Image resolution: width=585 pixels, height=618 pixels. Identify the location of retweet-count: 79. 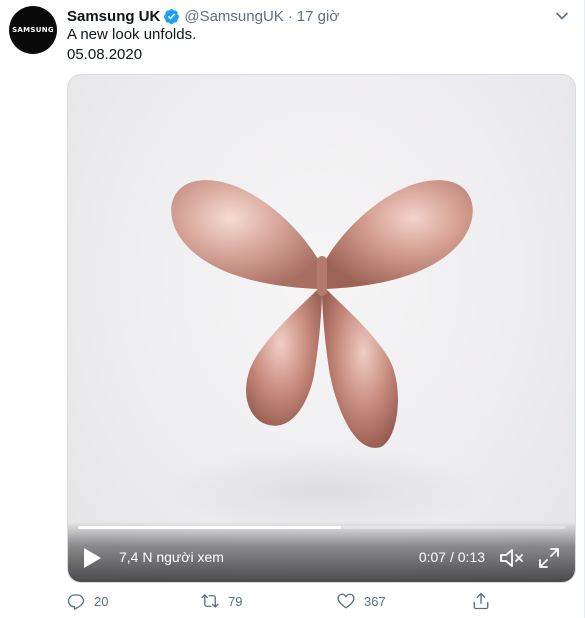
(235, 601).